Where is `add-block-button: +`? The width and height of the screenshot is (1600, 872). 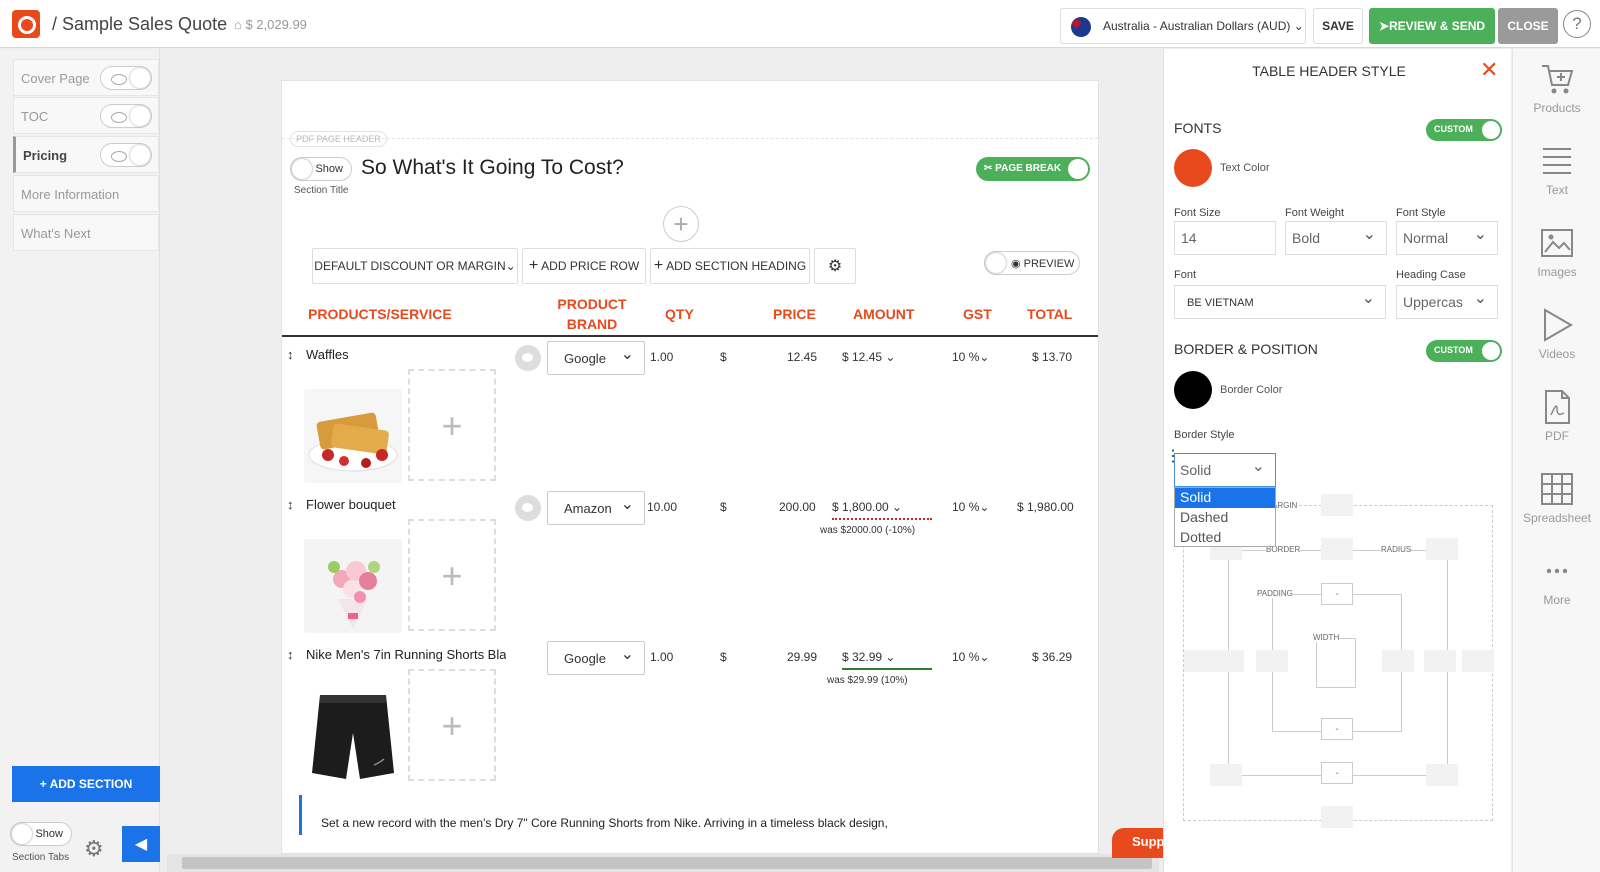 add-block-button: + is located at coordinates (681, 224).